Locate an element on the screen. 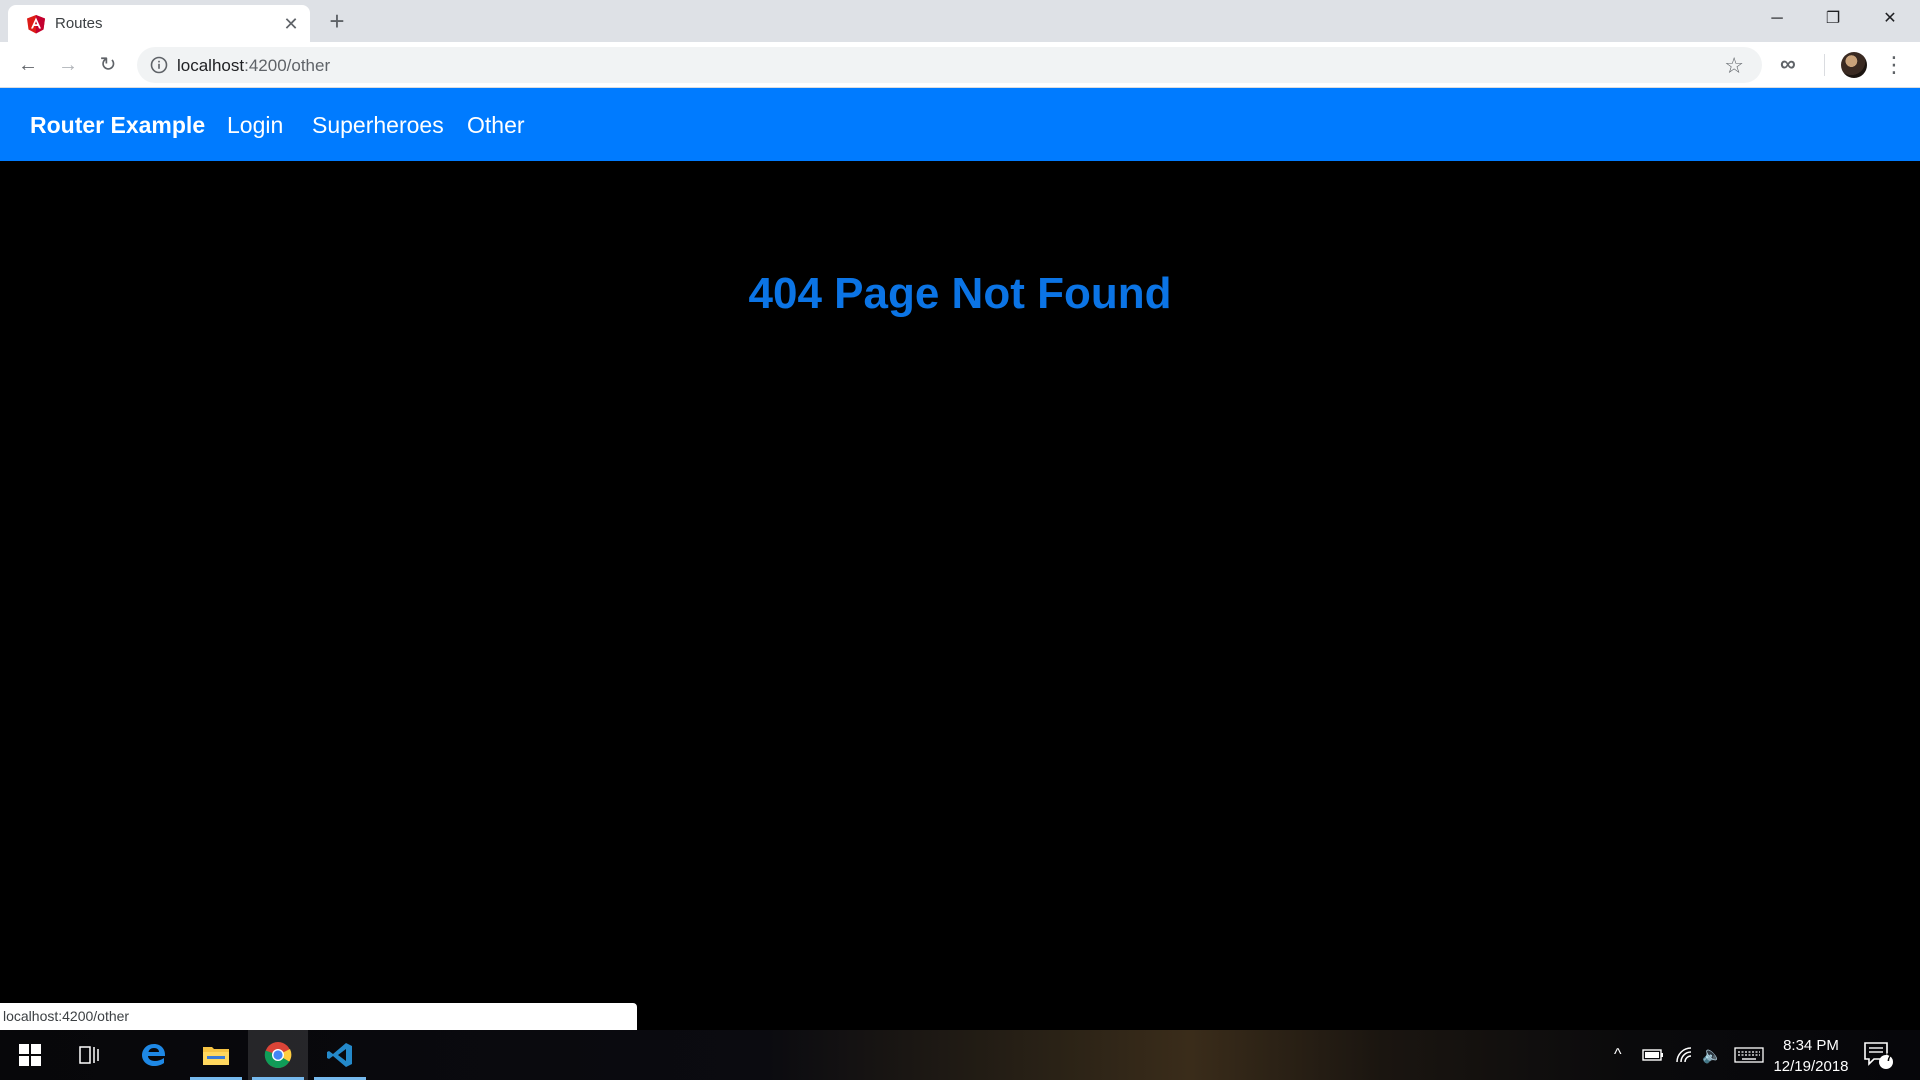 The image size is (1920, 1080). vscode-icon is located at coordinates (339, 1055).